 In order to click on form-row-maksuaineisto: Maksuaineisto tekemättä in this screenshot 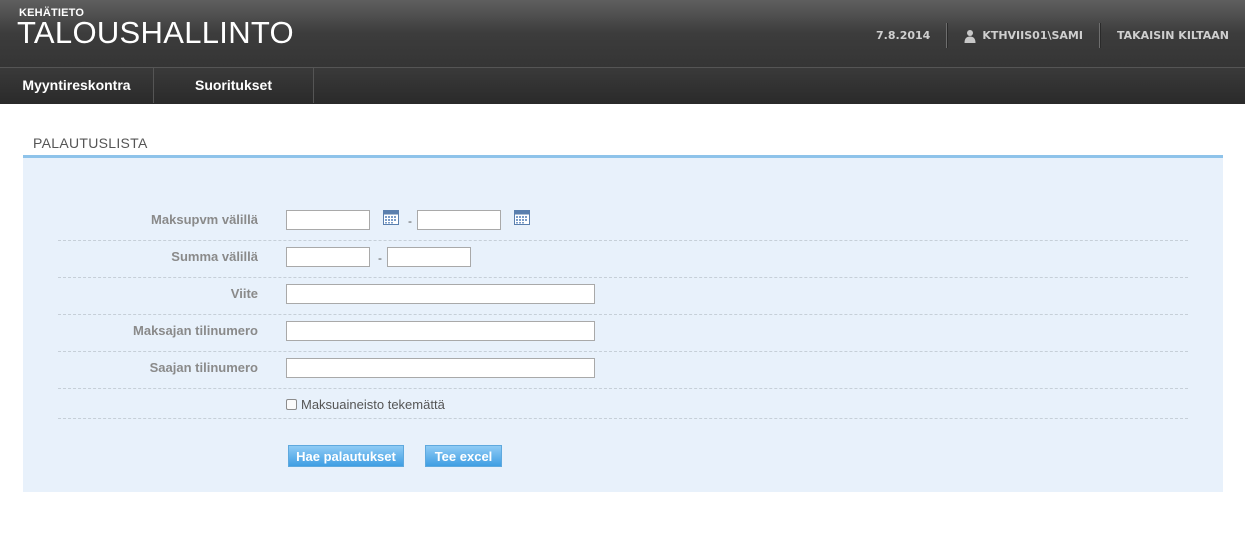, I will do `click(623, 403)`.